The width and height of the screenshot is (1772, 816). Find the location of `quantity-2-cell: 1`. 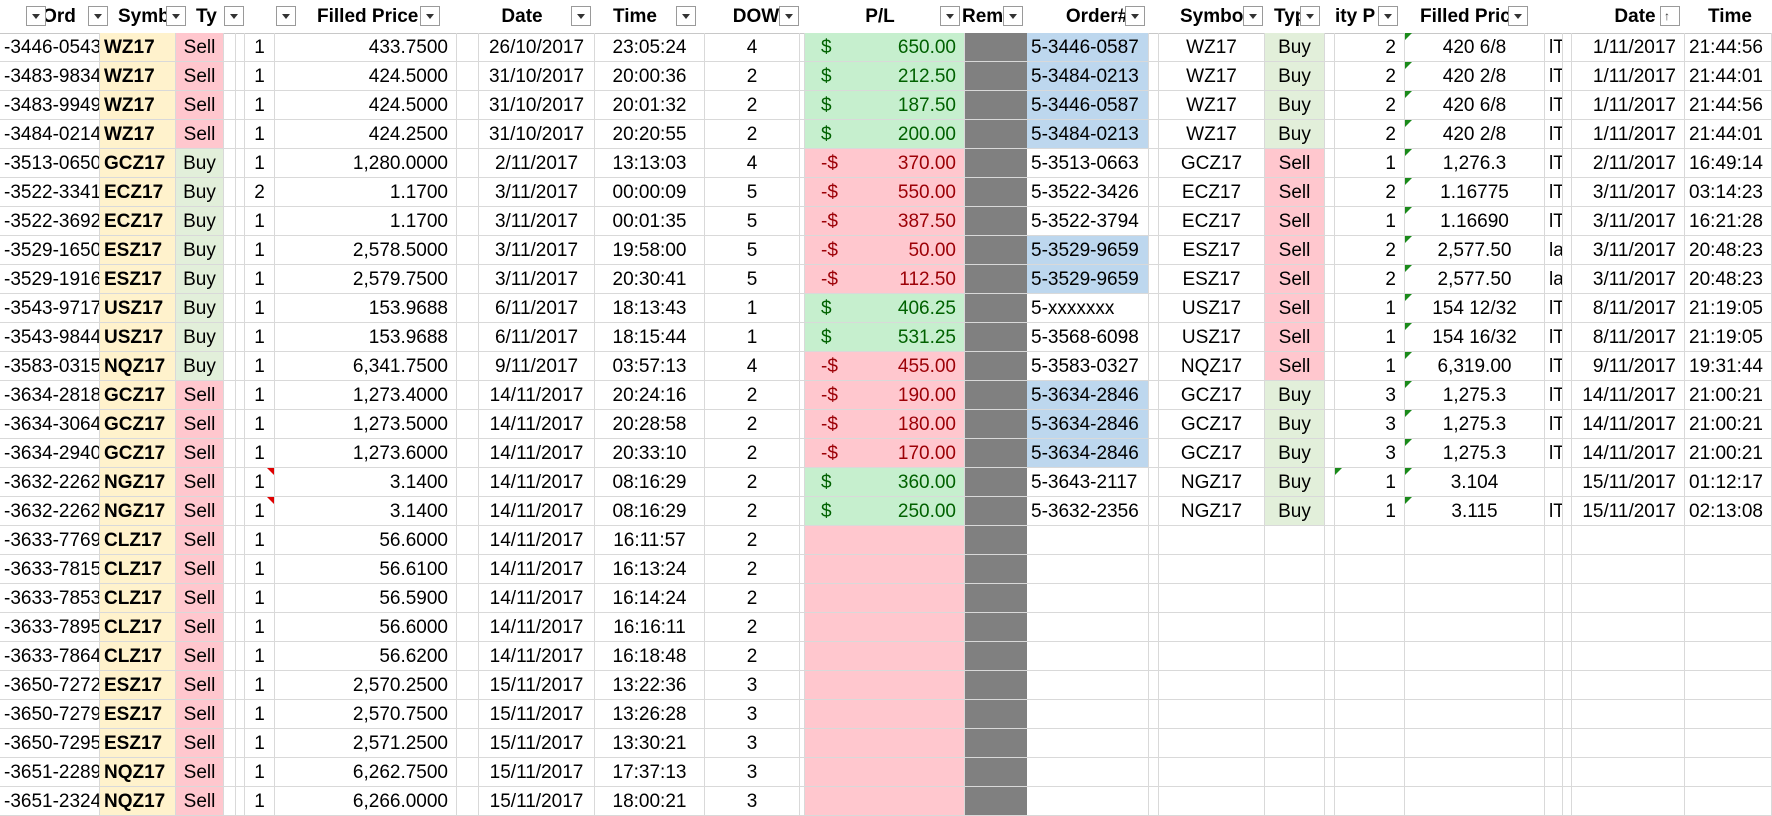

quantity-2-cell: 1 is located at coordinates (1370, 163).